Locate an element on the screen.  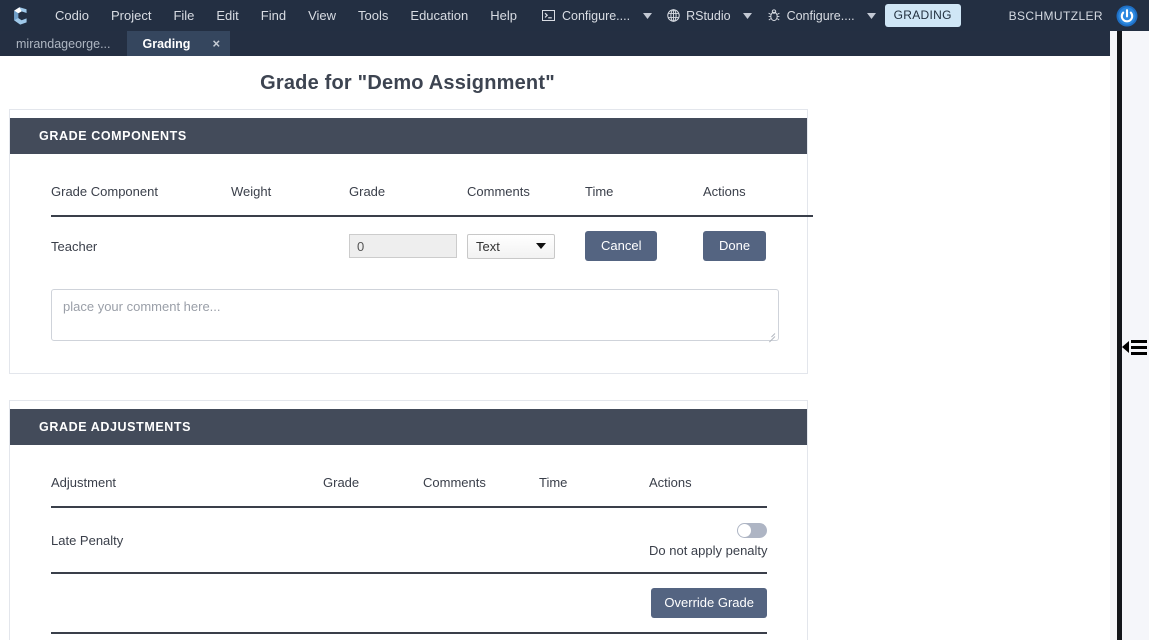
table-header-row: Adjustment Grade Comments Time Actions is located at coordinates (409, 476).